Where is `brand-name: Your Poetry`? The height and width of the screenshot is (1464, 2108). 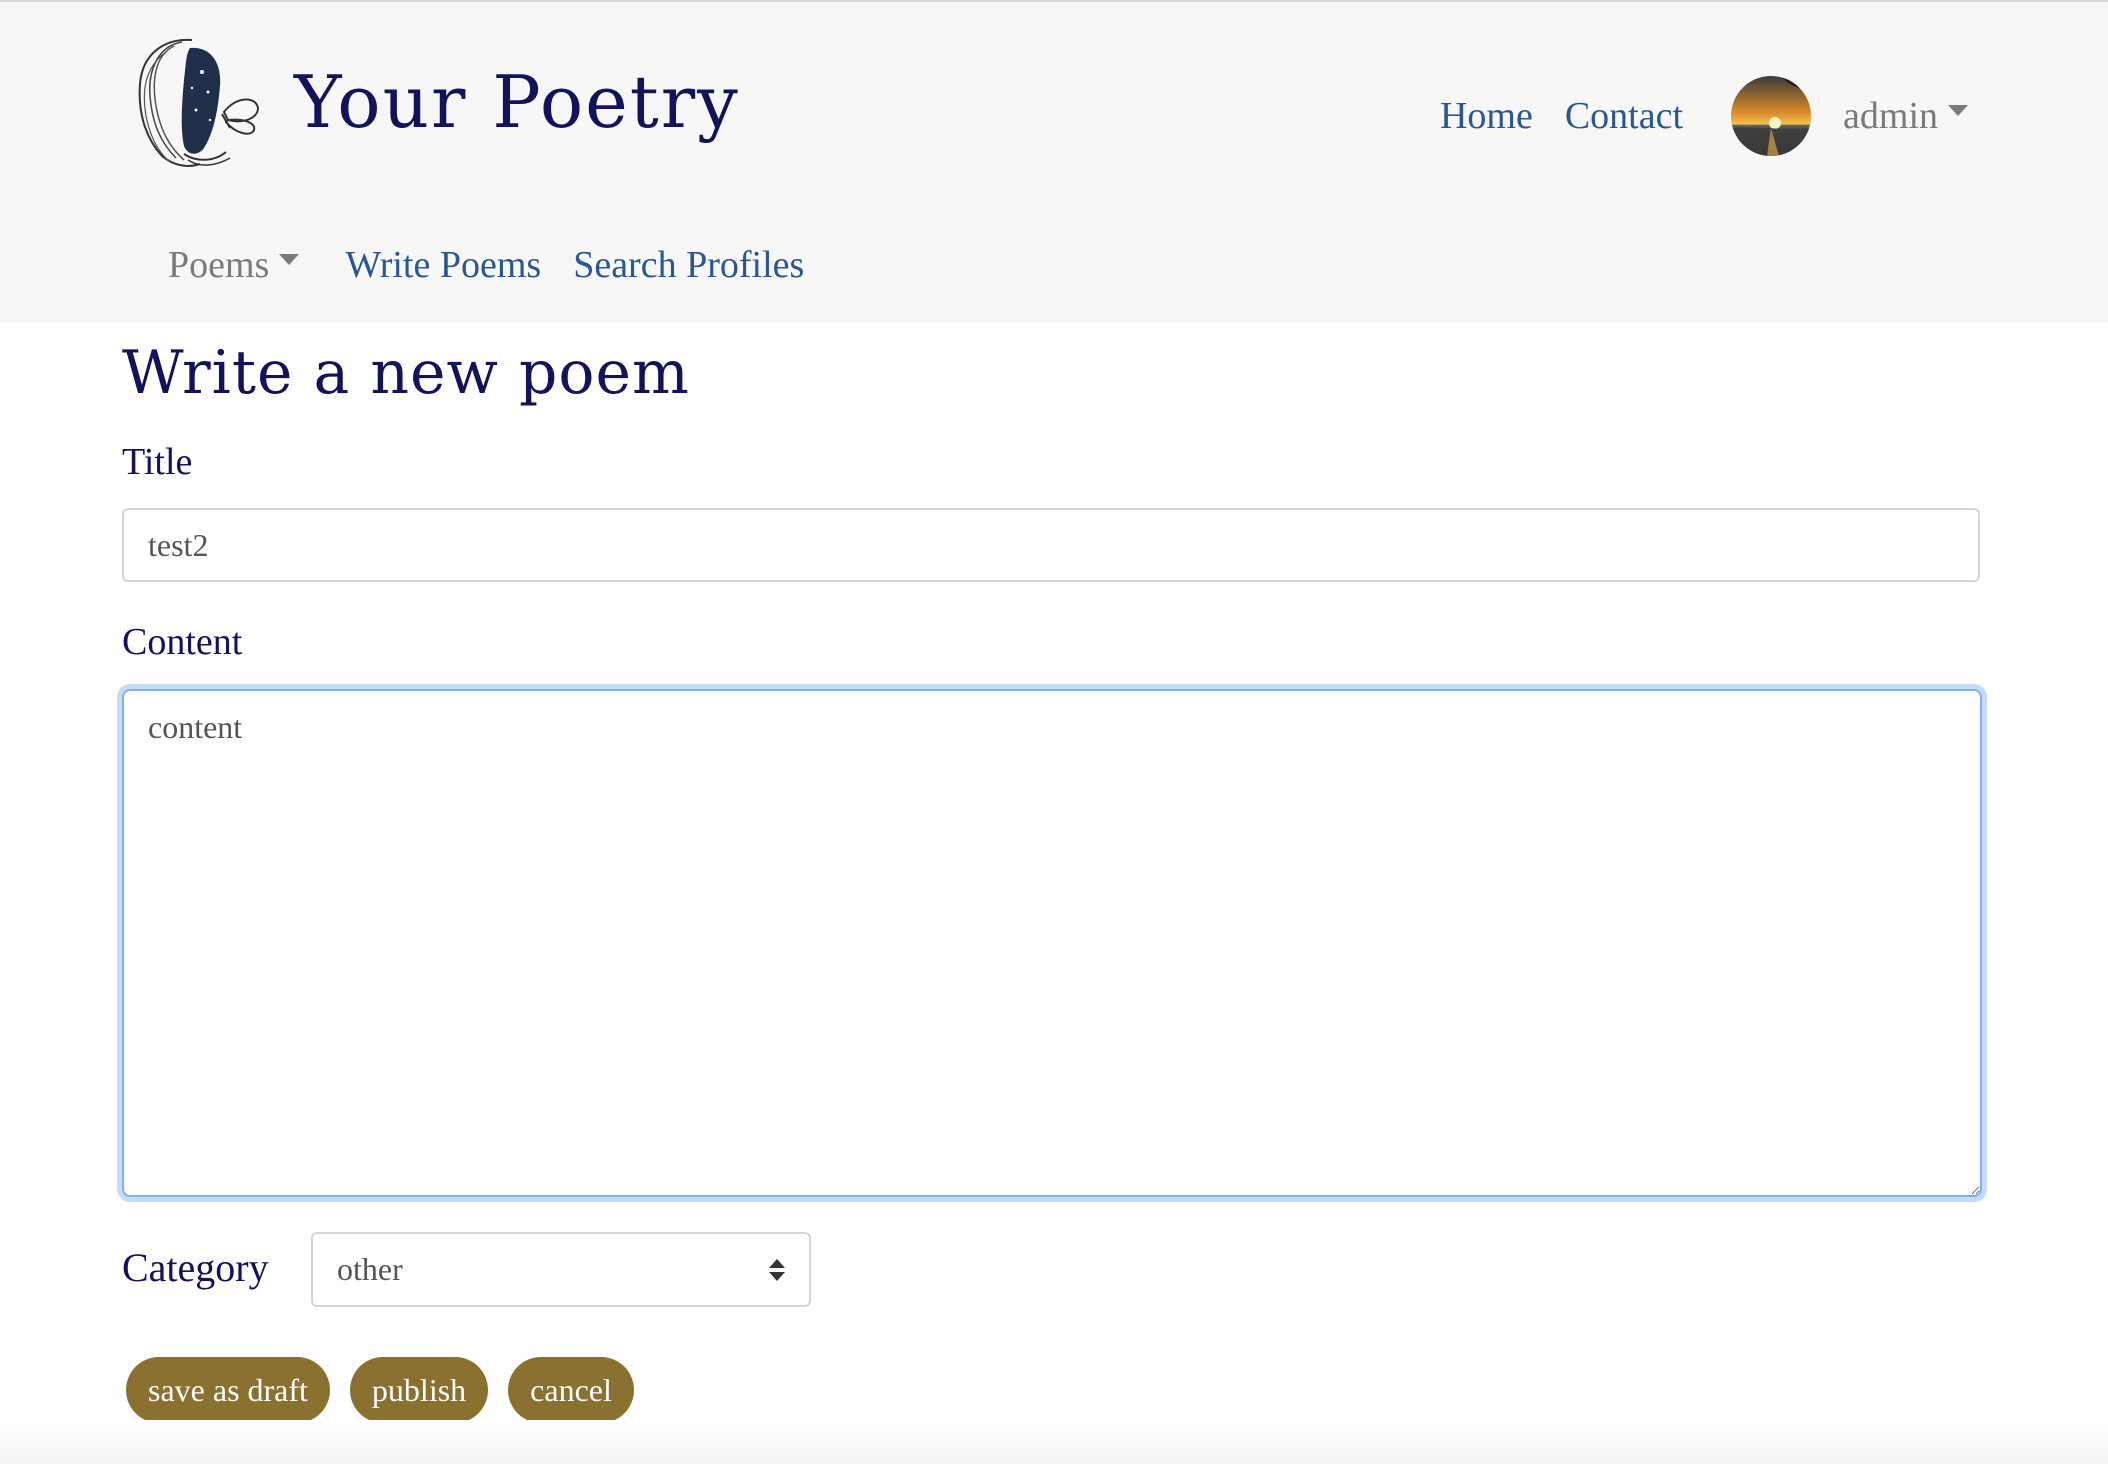 brand-name: Your Poetry is located at coordinates (517, 102).